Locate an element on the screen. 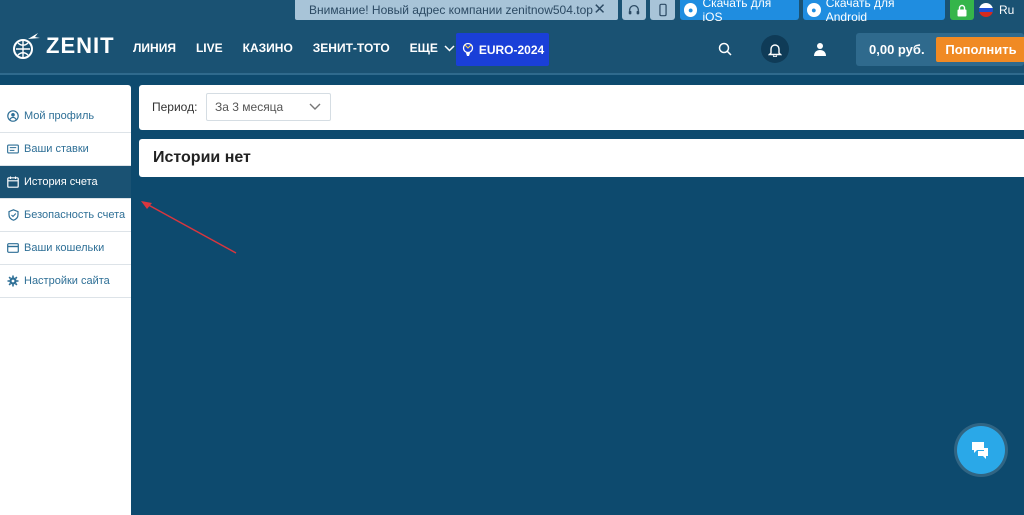 The height and width of the screenshot is (515, 1024). nav-live: LIVE is located at coordinates (209, 48).